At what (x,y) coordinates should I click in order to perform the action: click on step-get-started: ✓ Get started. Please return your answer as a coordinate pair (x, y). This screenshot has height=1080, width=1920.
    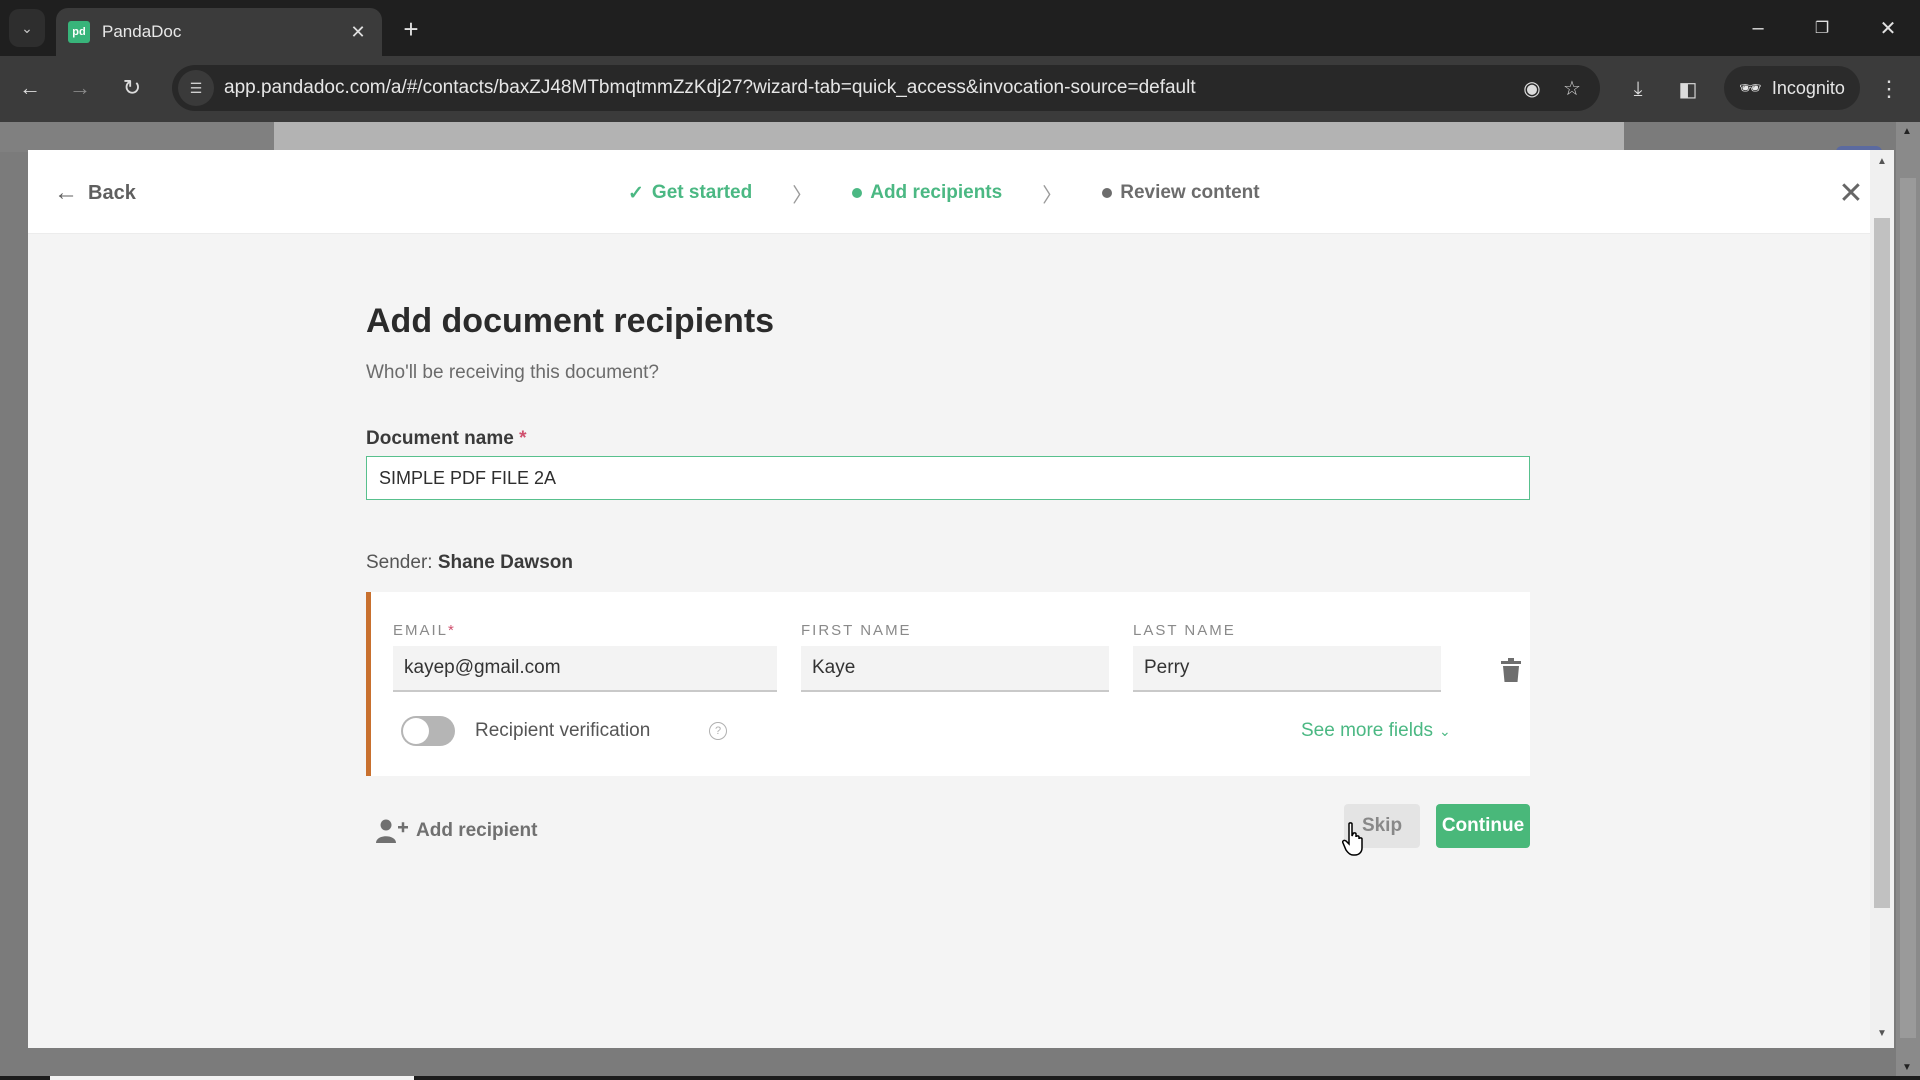
    Looking at the image, I should click on (690, 193).